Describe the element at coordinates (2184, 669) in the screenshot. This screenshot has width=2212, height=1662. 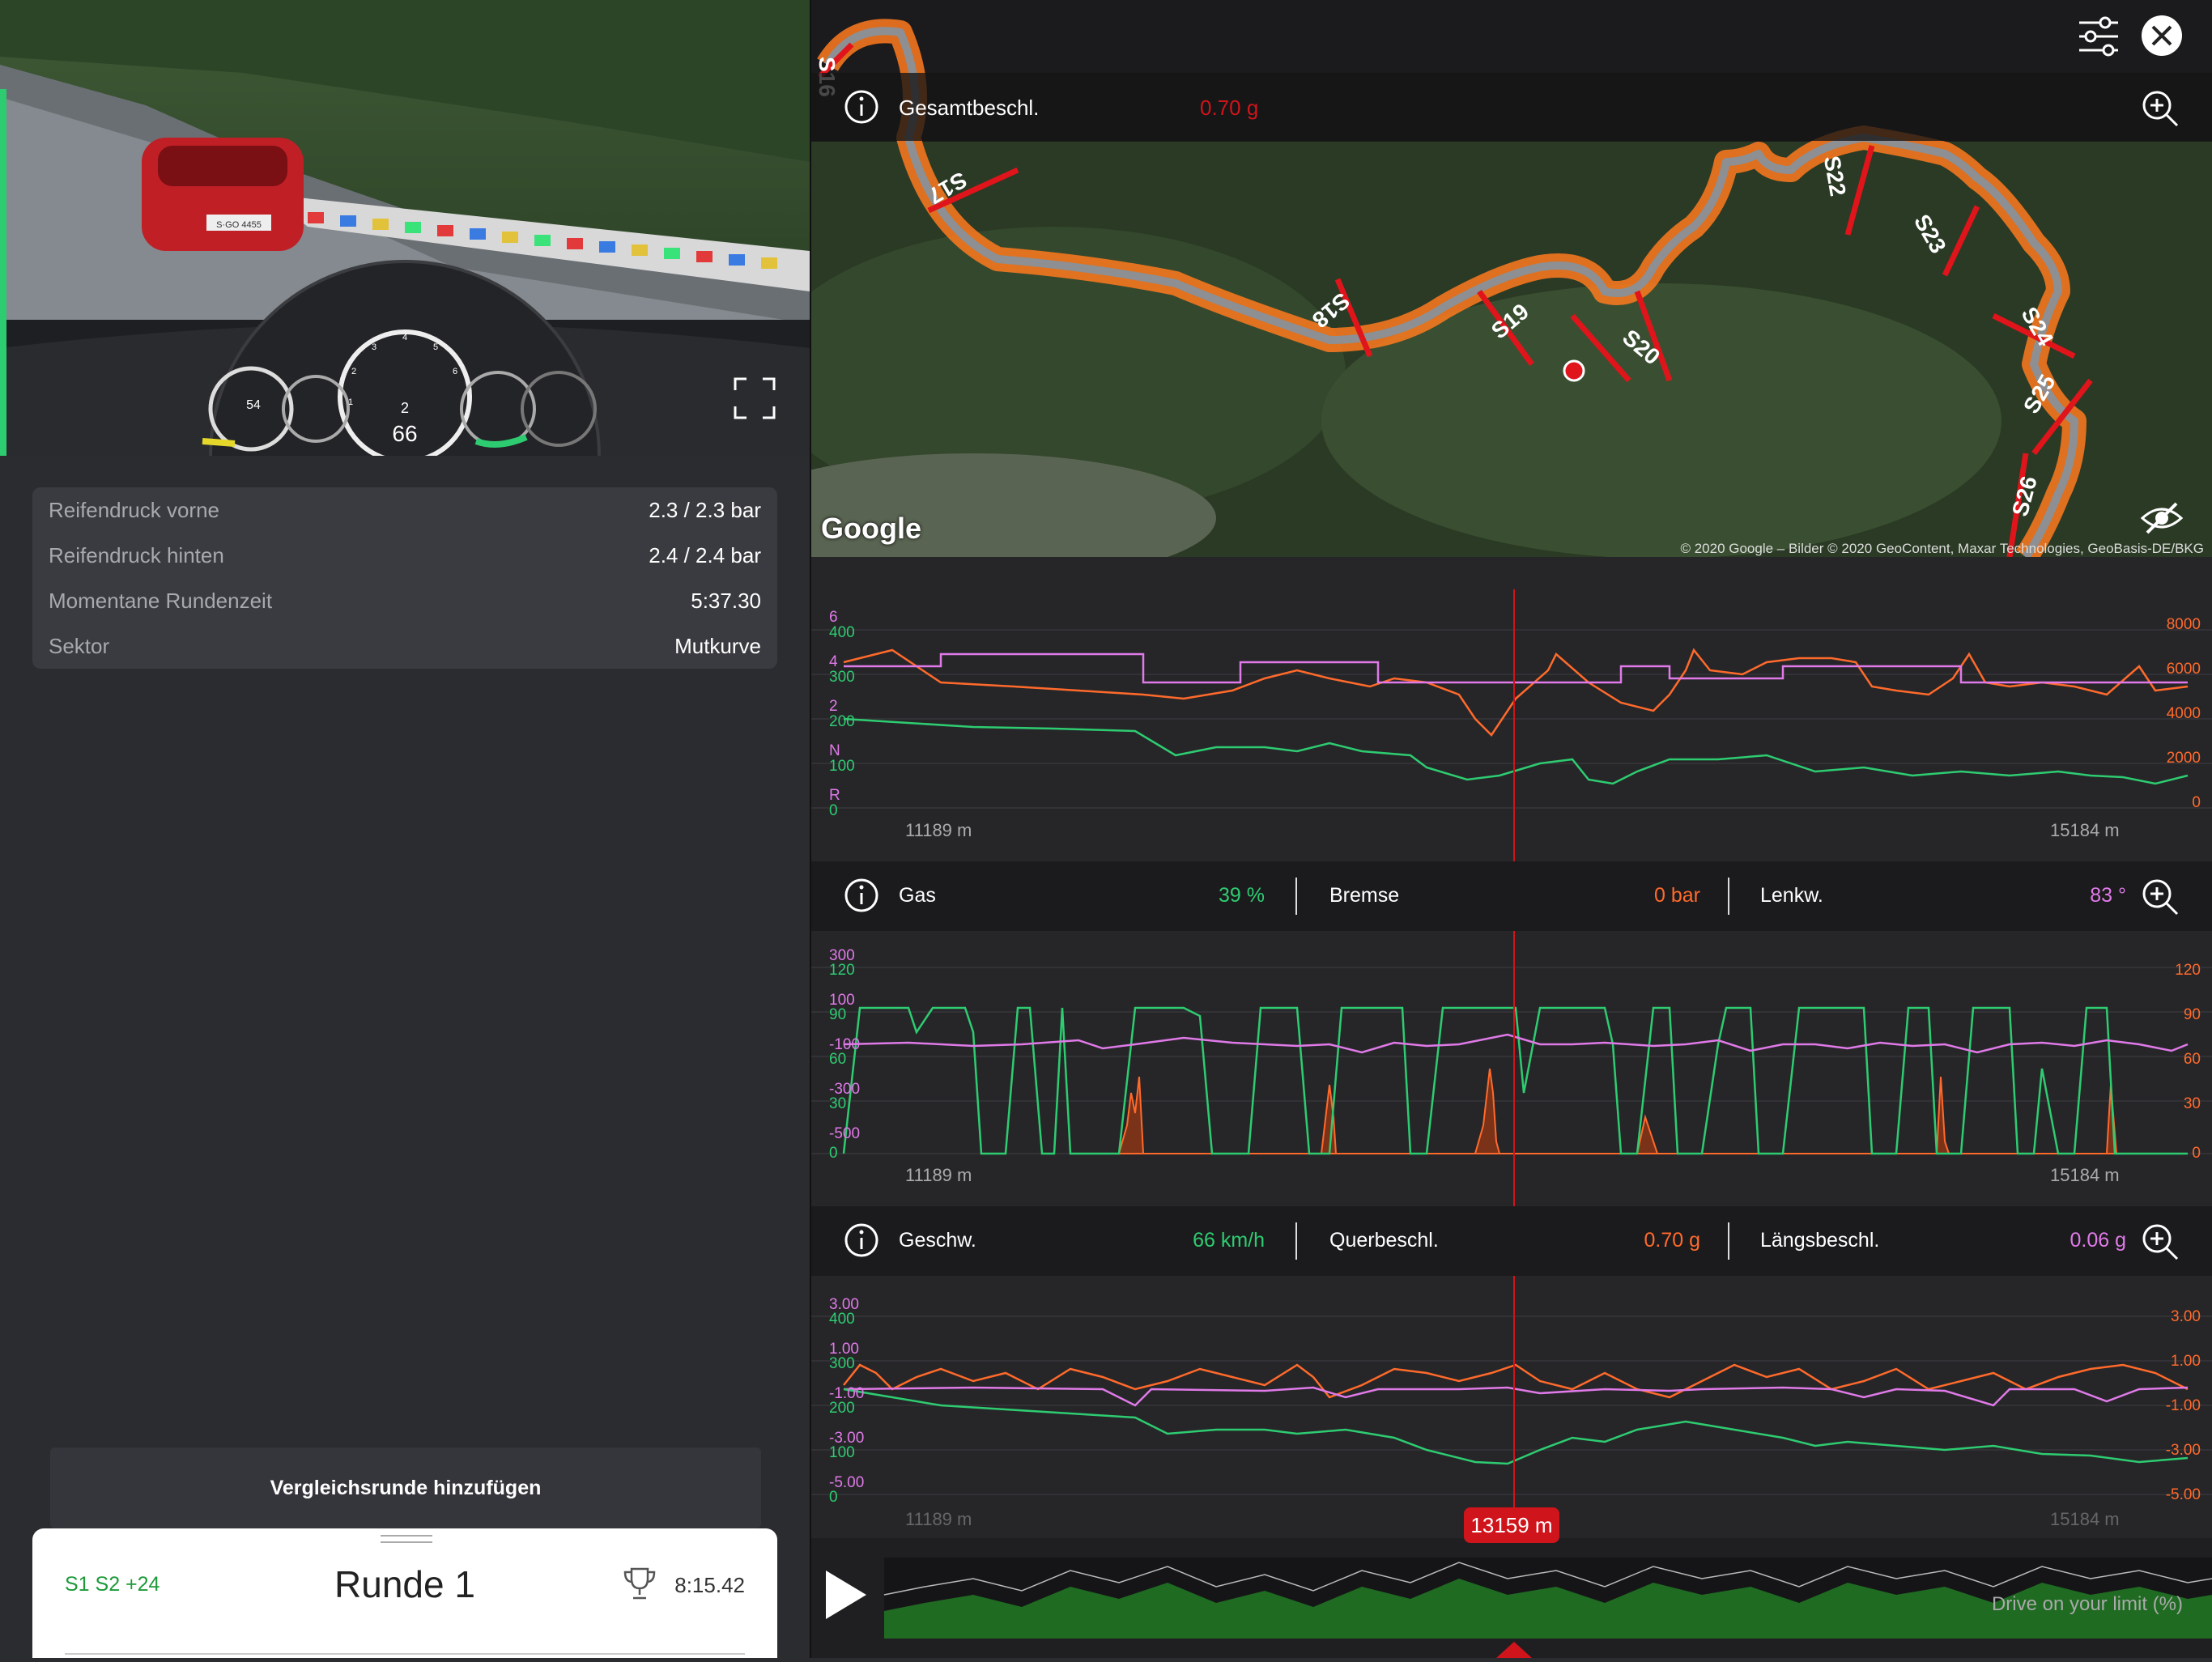
I see `y-tick-rpm: 6000` at that location.